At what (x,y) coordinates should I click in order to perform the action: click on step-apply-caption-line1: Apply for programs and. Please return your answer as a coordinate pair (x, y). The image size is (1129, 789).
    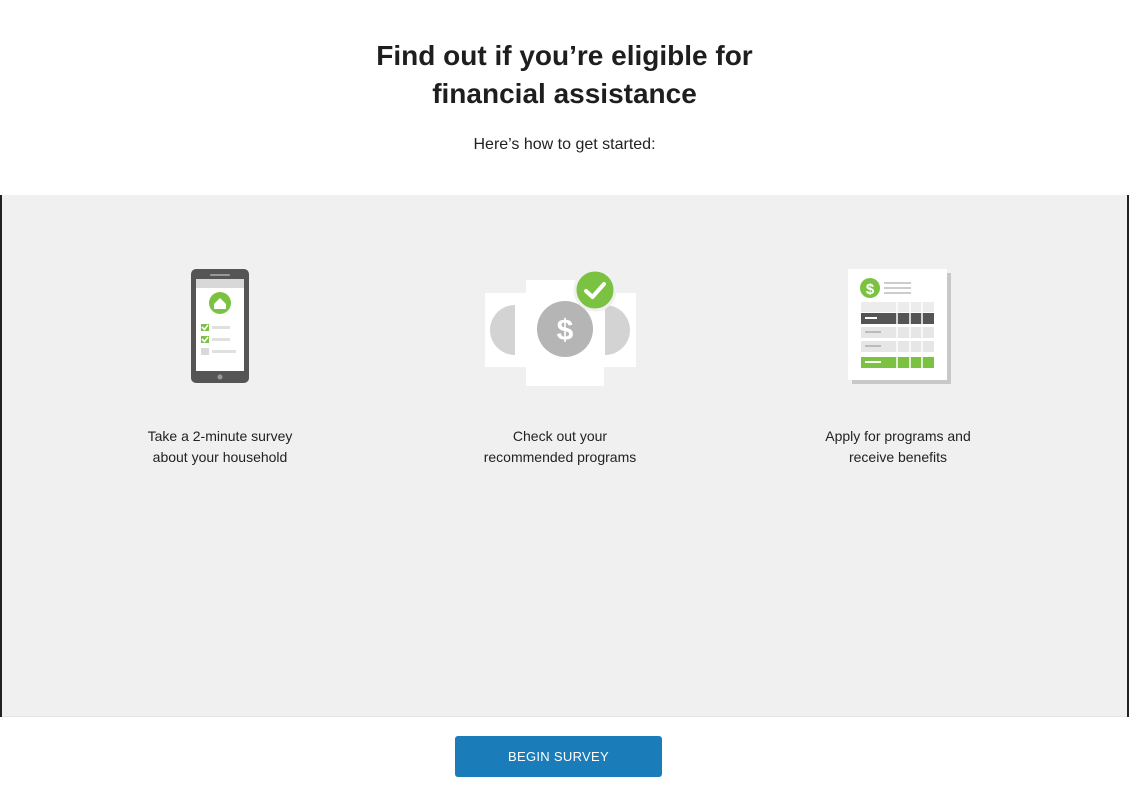
    Looking at the image, I should click on (898, 436).